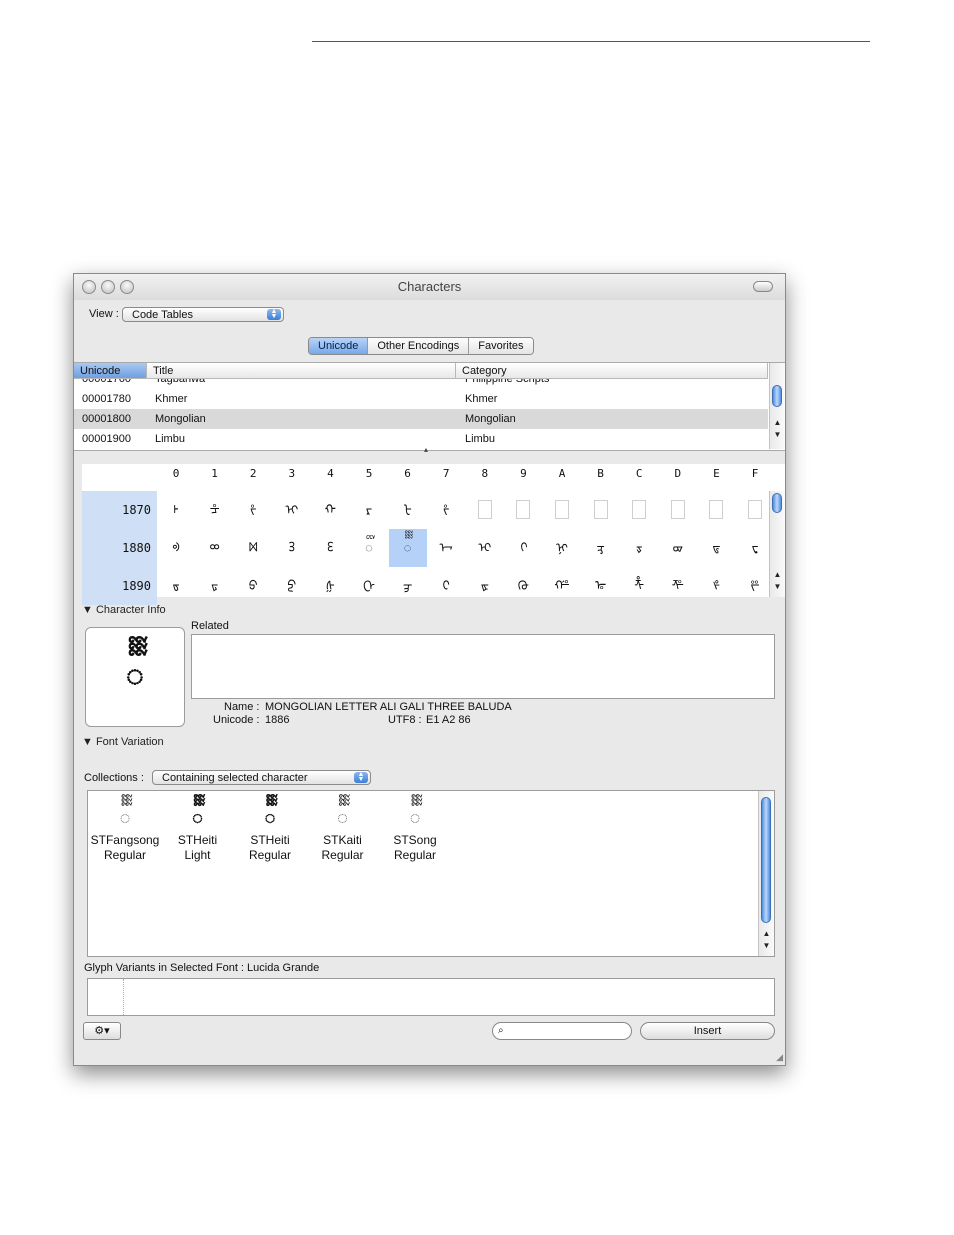 The height and width of the screenshot is (1235, 954). Describe the element at coordinates (415, 833) in the screenshot. I see `font-variation-item: ᢆ STSong Regular` at that location.